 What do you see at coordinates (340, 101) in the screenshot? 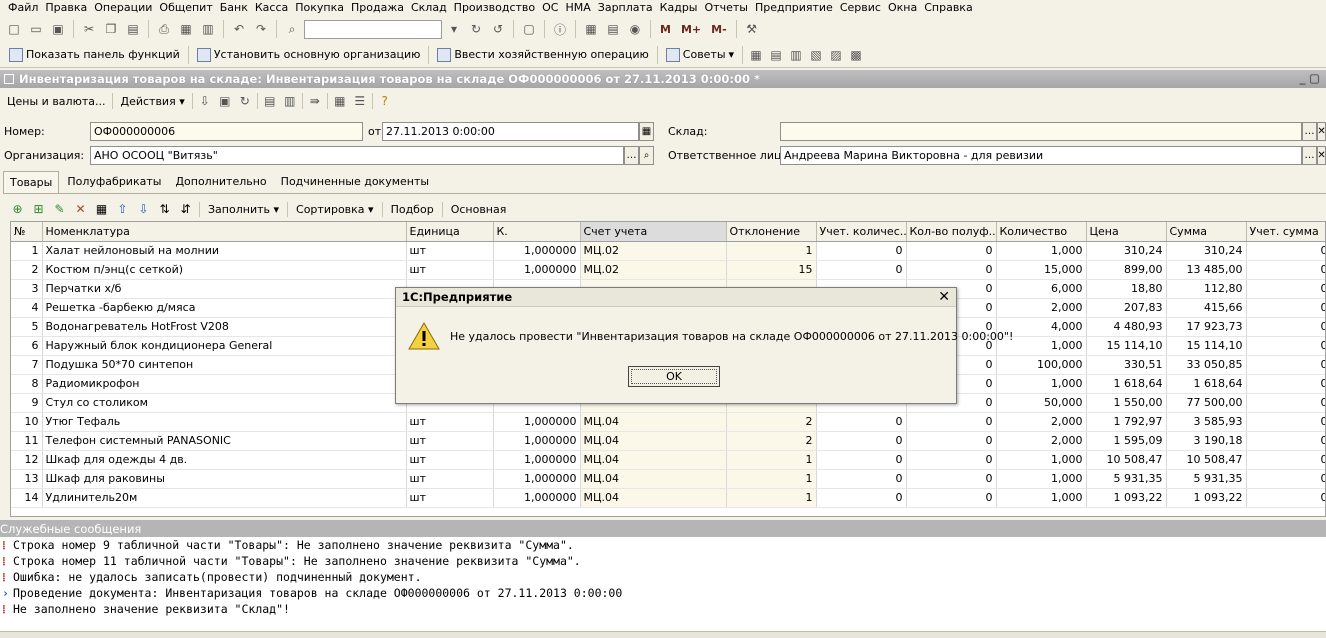
I see `print-form-icon: ▦` at bounding box center [340, 101].